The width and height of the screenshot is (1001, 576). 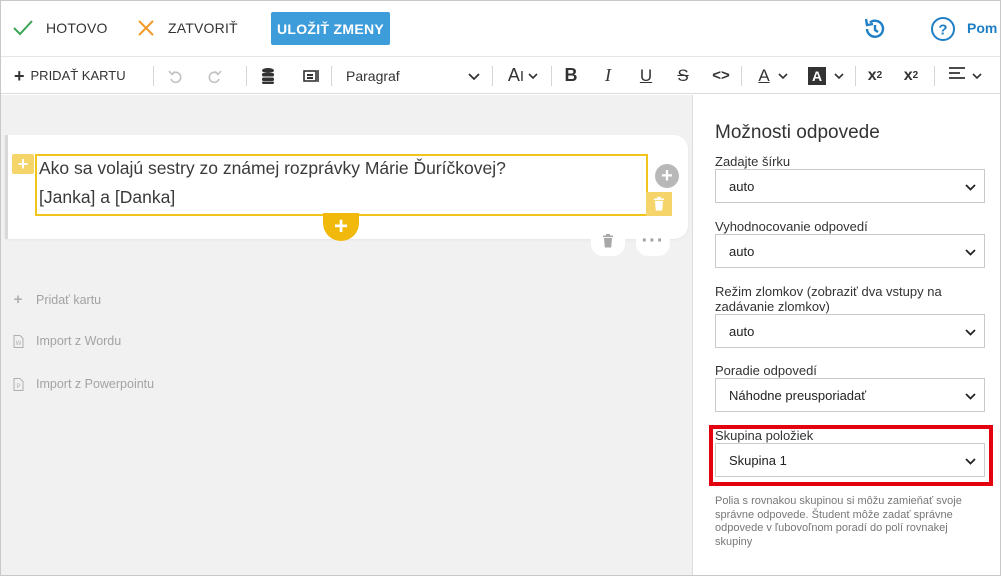 I want to click on import-powerpoint-link: P Import z Powerpointu, so click(x=83, y=384).